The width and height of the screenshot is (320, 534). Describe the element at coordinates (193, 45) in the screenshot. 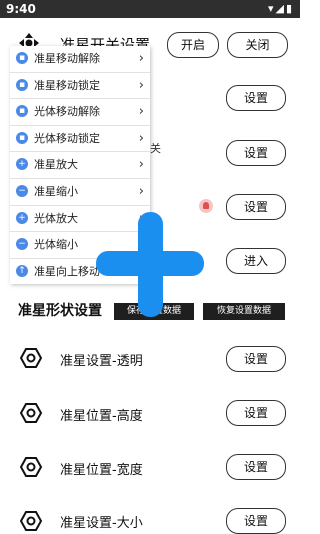

I see `open-button: 开启` at that location.